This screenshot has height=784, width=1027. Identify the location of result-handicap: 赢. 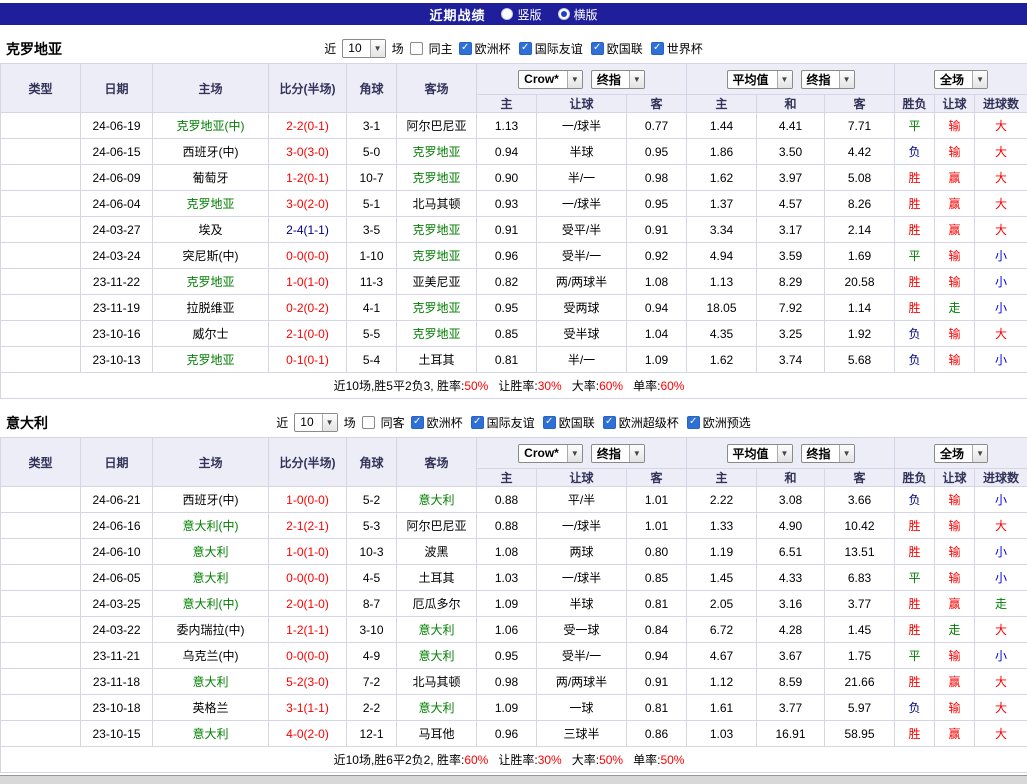
(955, 230).